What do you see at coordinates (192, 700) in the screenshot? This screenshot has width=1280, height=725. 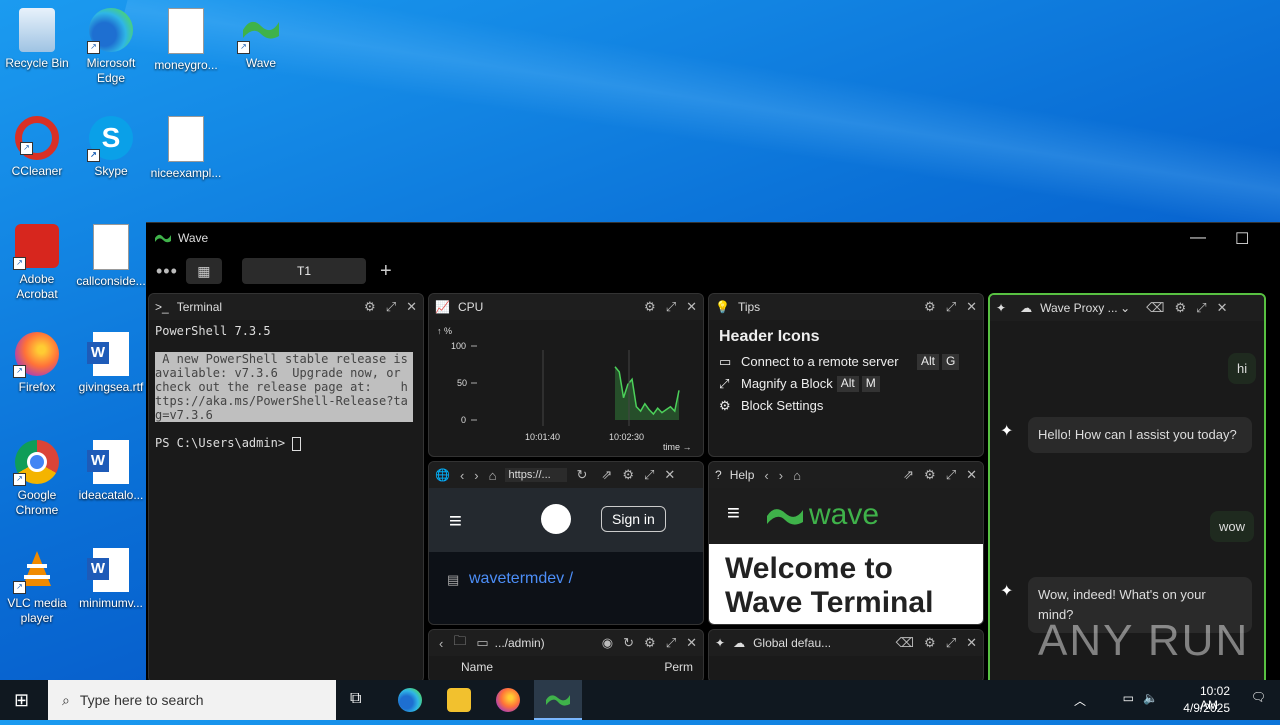 I see `search-box: ⌕ Type here to search` at bounding box center [192, 700].